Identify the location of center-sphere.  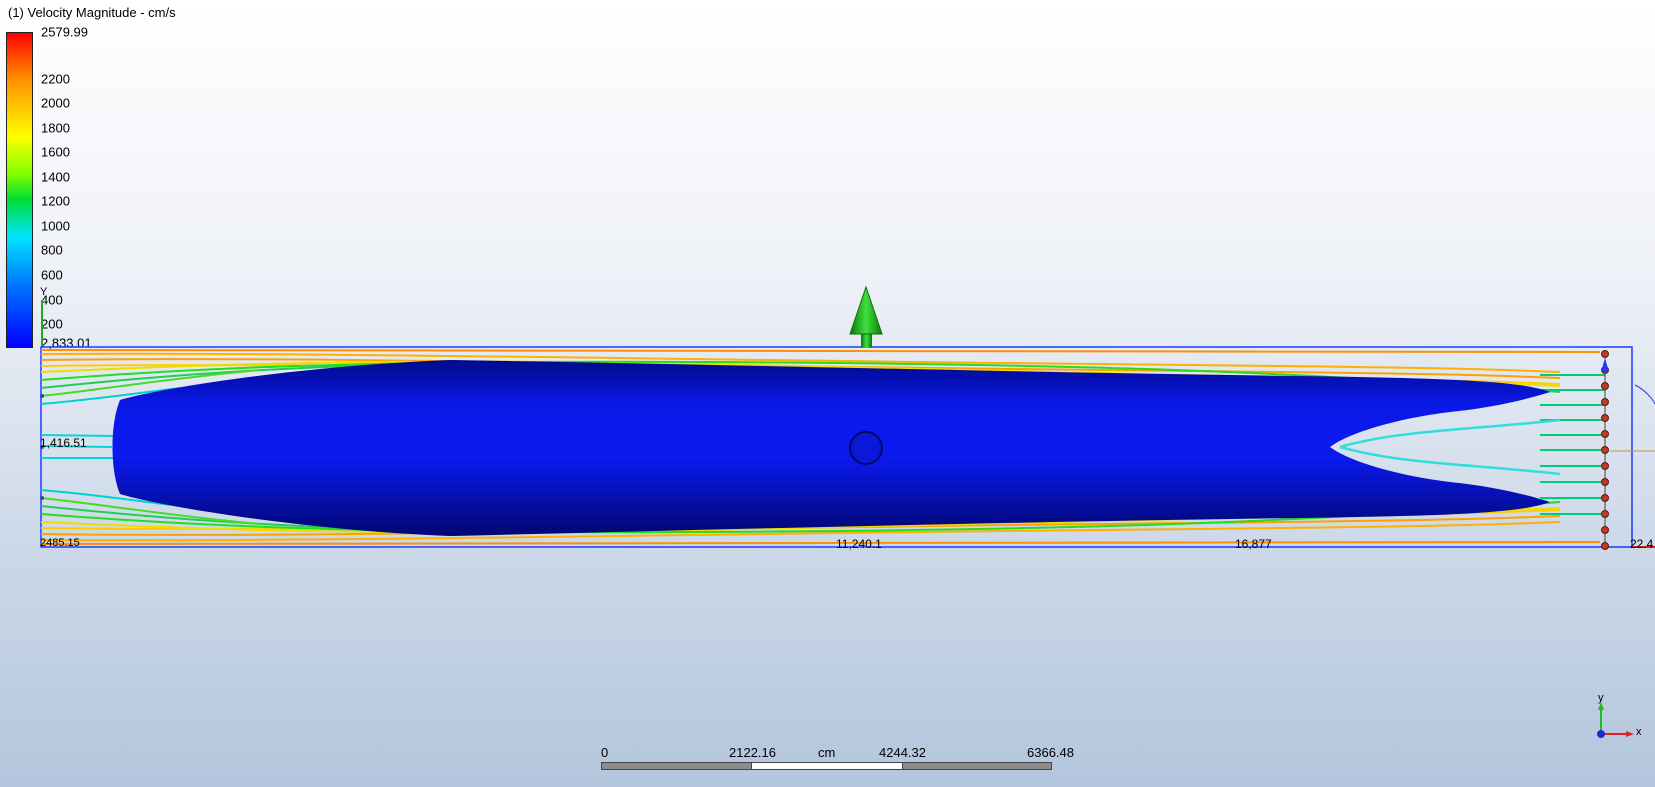
(866, 448).